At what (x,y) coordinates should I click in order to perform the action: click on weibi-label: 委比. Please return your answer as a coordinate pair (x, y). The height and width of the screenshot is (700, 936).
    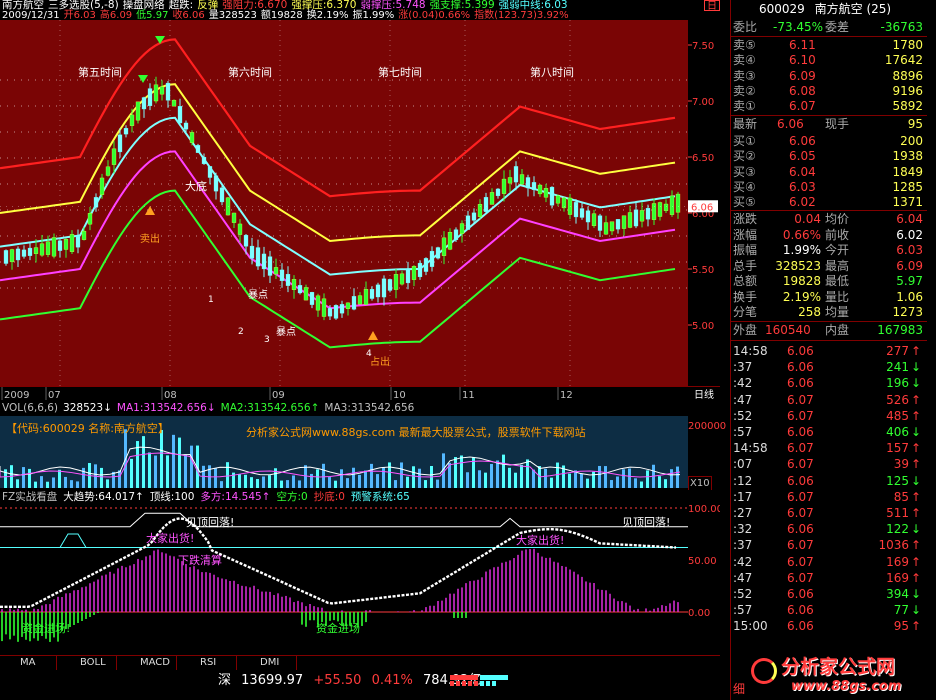
    Looking at the image, I should click on (745, 27).